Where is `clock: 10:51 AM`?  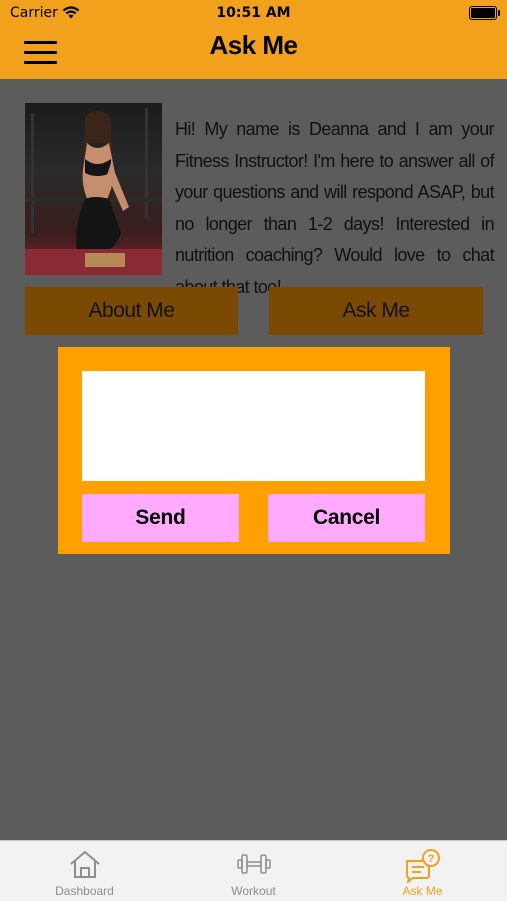
clock: 10:51 AM is located at coordinates (253, 13).